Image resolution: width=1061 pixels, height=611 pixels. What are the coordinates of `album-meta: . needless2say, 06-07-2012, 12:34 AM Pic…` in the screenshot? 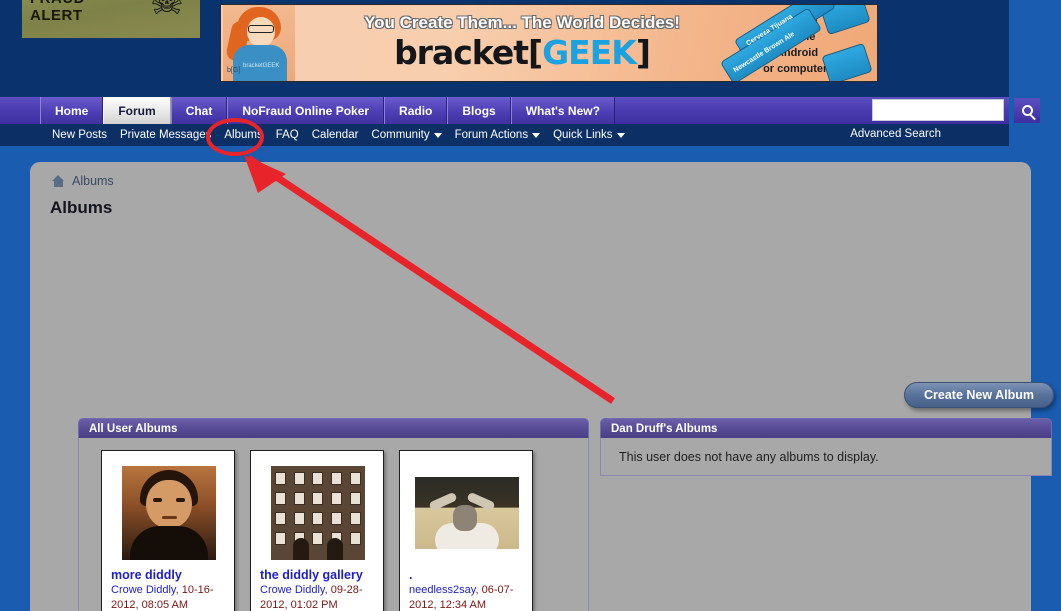 It's located at (467, 589).